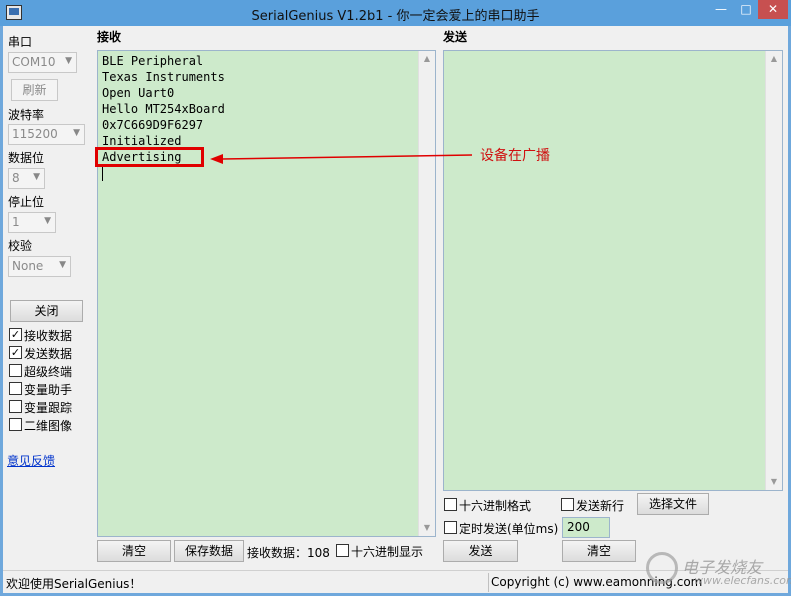  I want to click on send-title: 发送, so click(455, 37).